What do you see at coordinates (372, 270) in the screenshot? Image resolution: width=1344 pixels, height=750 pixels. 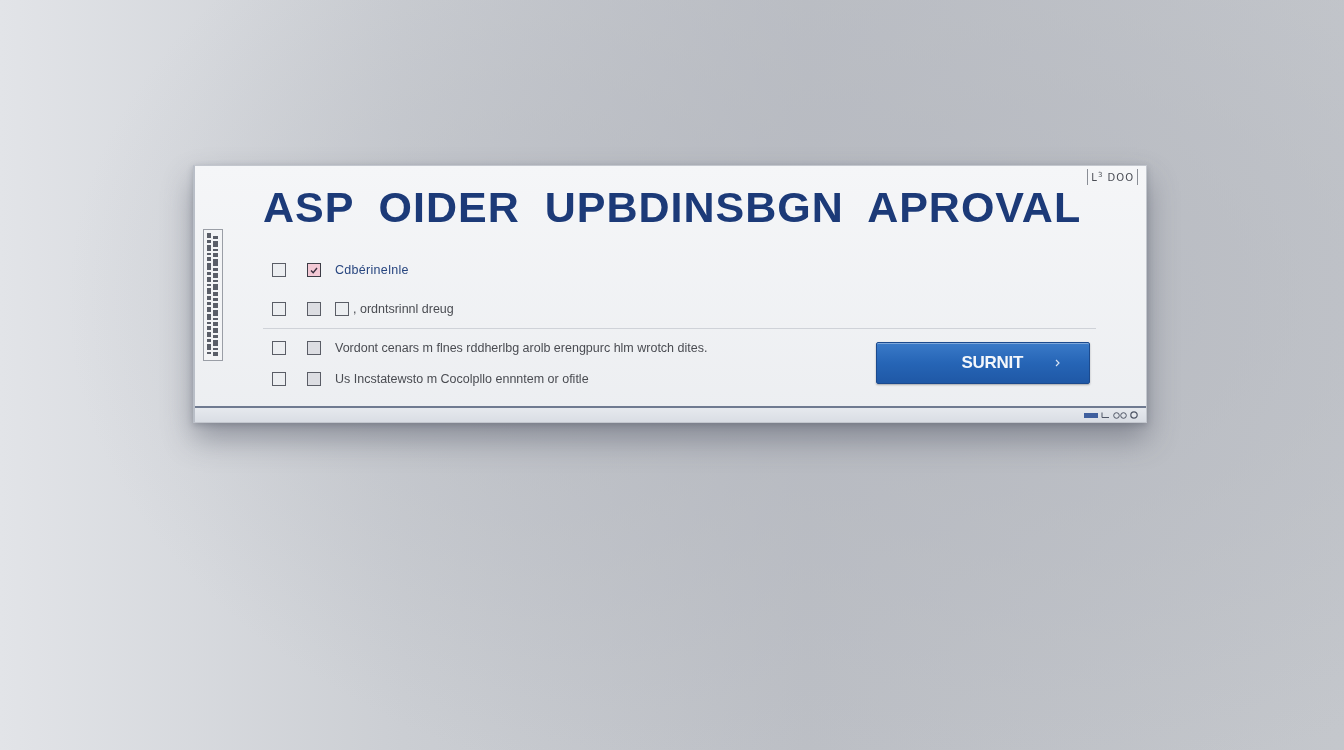 I see `option-text: Cdbérinelnle` at bounding box center [372, 270].